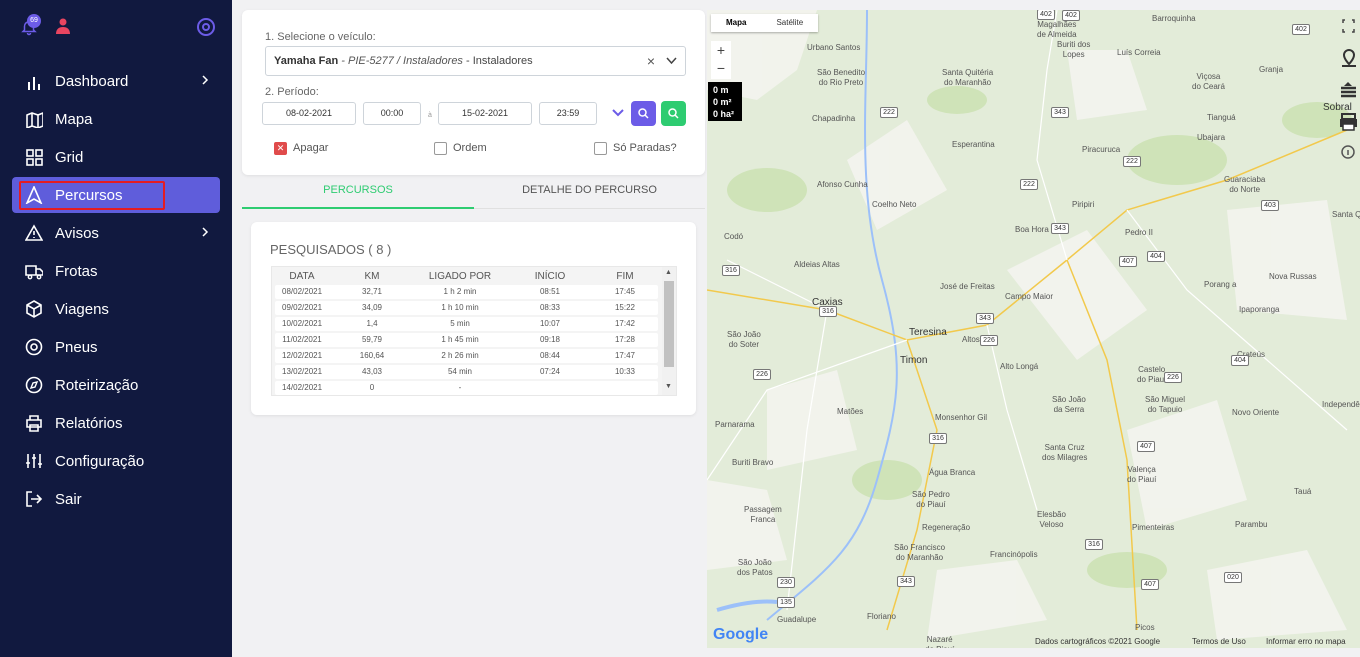 The width and height of the screenshot is (1360, 657). What do you see at coordinates (841, 77) in the screenshot?
I see `city-label: São Benedito do Rio Preto` at bounding box center [841, 77].